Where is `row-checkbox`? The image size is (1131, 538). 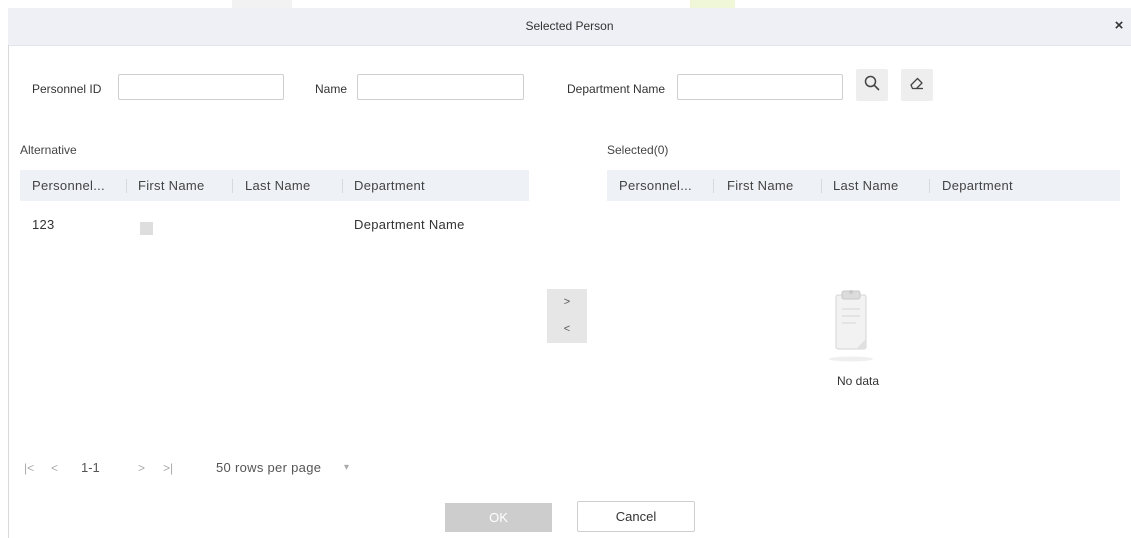 row-checkbox is located at coordinates (146, 228).